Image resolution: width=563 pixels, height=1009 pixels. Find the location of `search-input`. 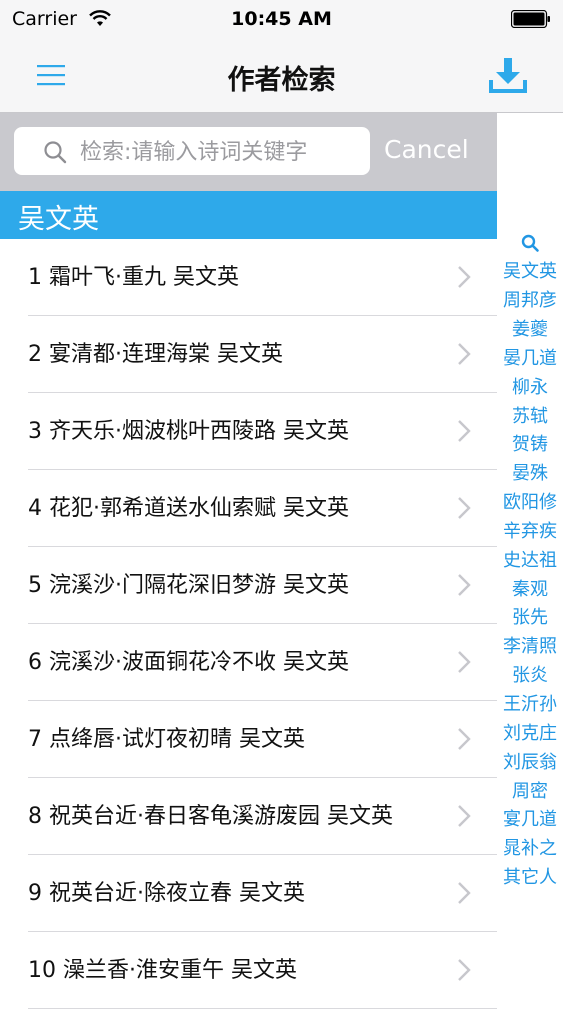

search-input is located at coordinates (222, 152).